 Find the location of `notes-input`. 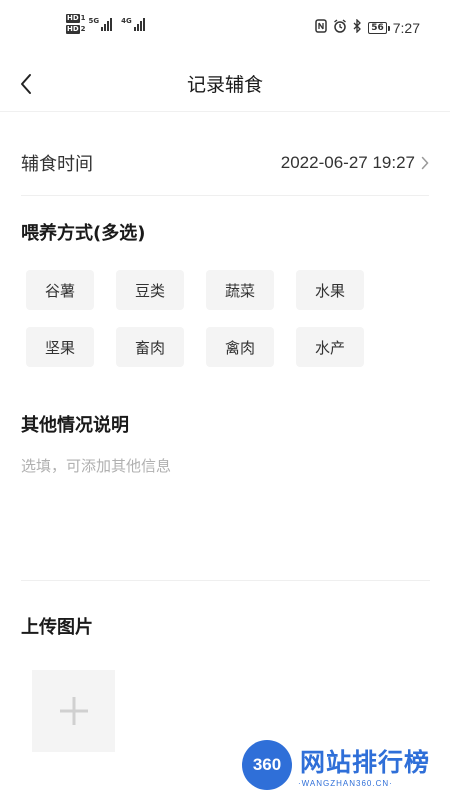

notes-input is located at coordinates (225, 510).